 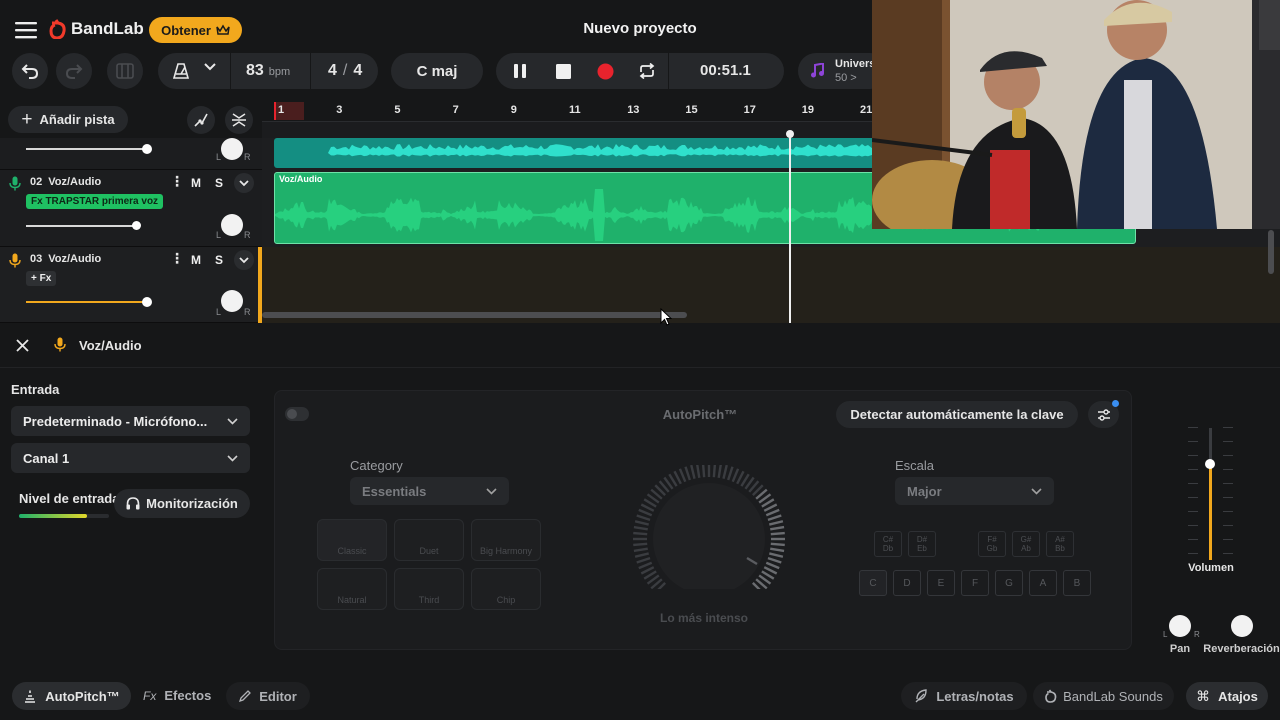 I want to click on bandlab-logo: BandLab, so click(x=96, y=29).